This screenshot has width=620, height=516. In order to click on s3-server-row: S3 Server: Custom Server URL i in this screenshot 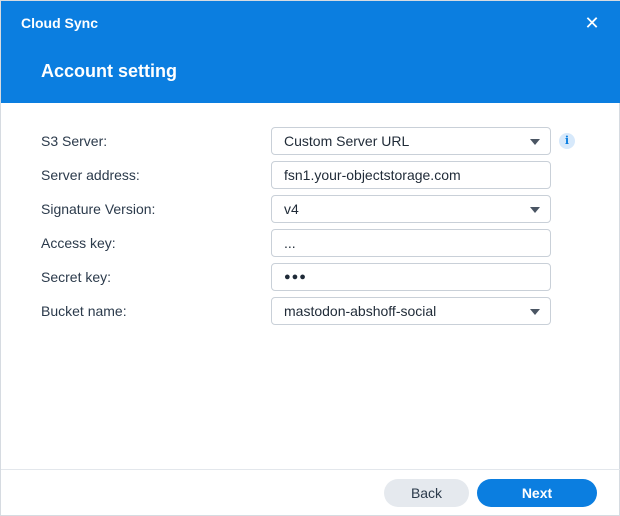, I will do `click(321, 141)`.